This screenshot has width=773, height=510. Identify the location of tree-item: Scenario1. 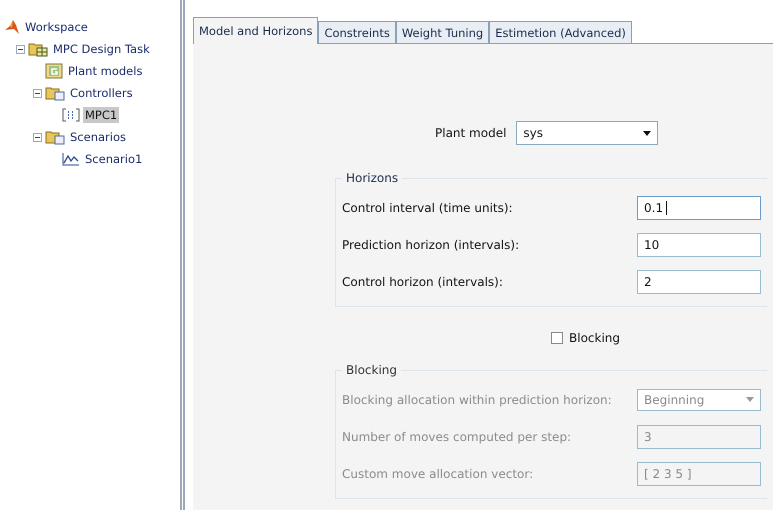
(113, 159).